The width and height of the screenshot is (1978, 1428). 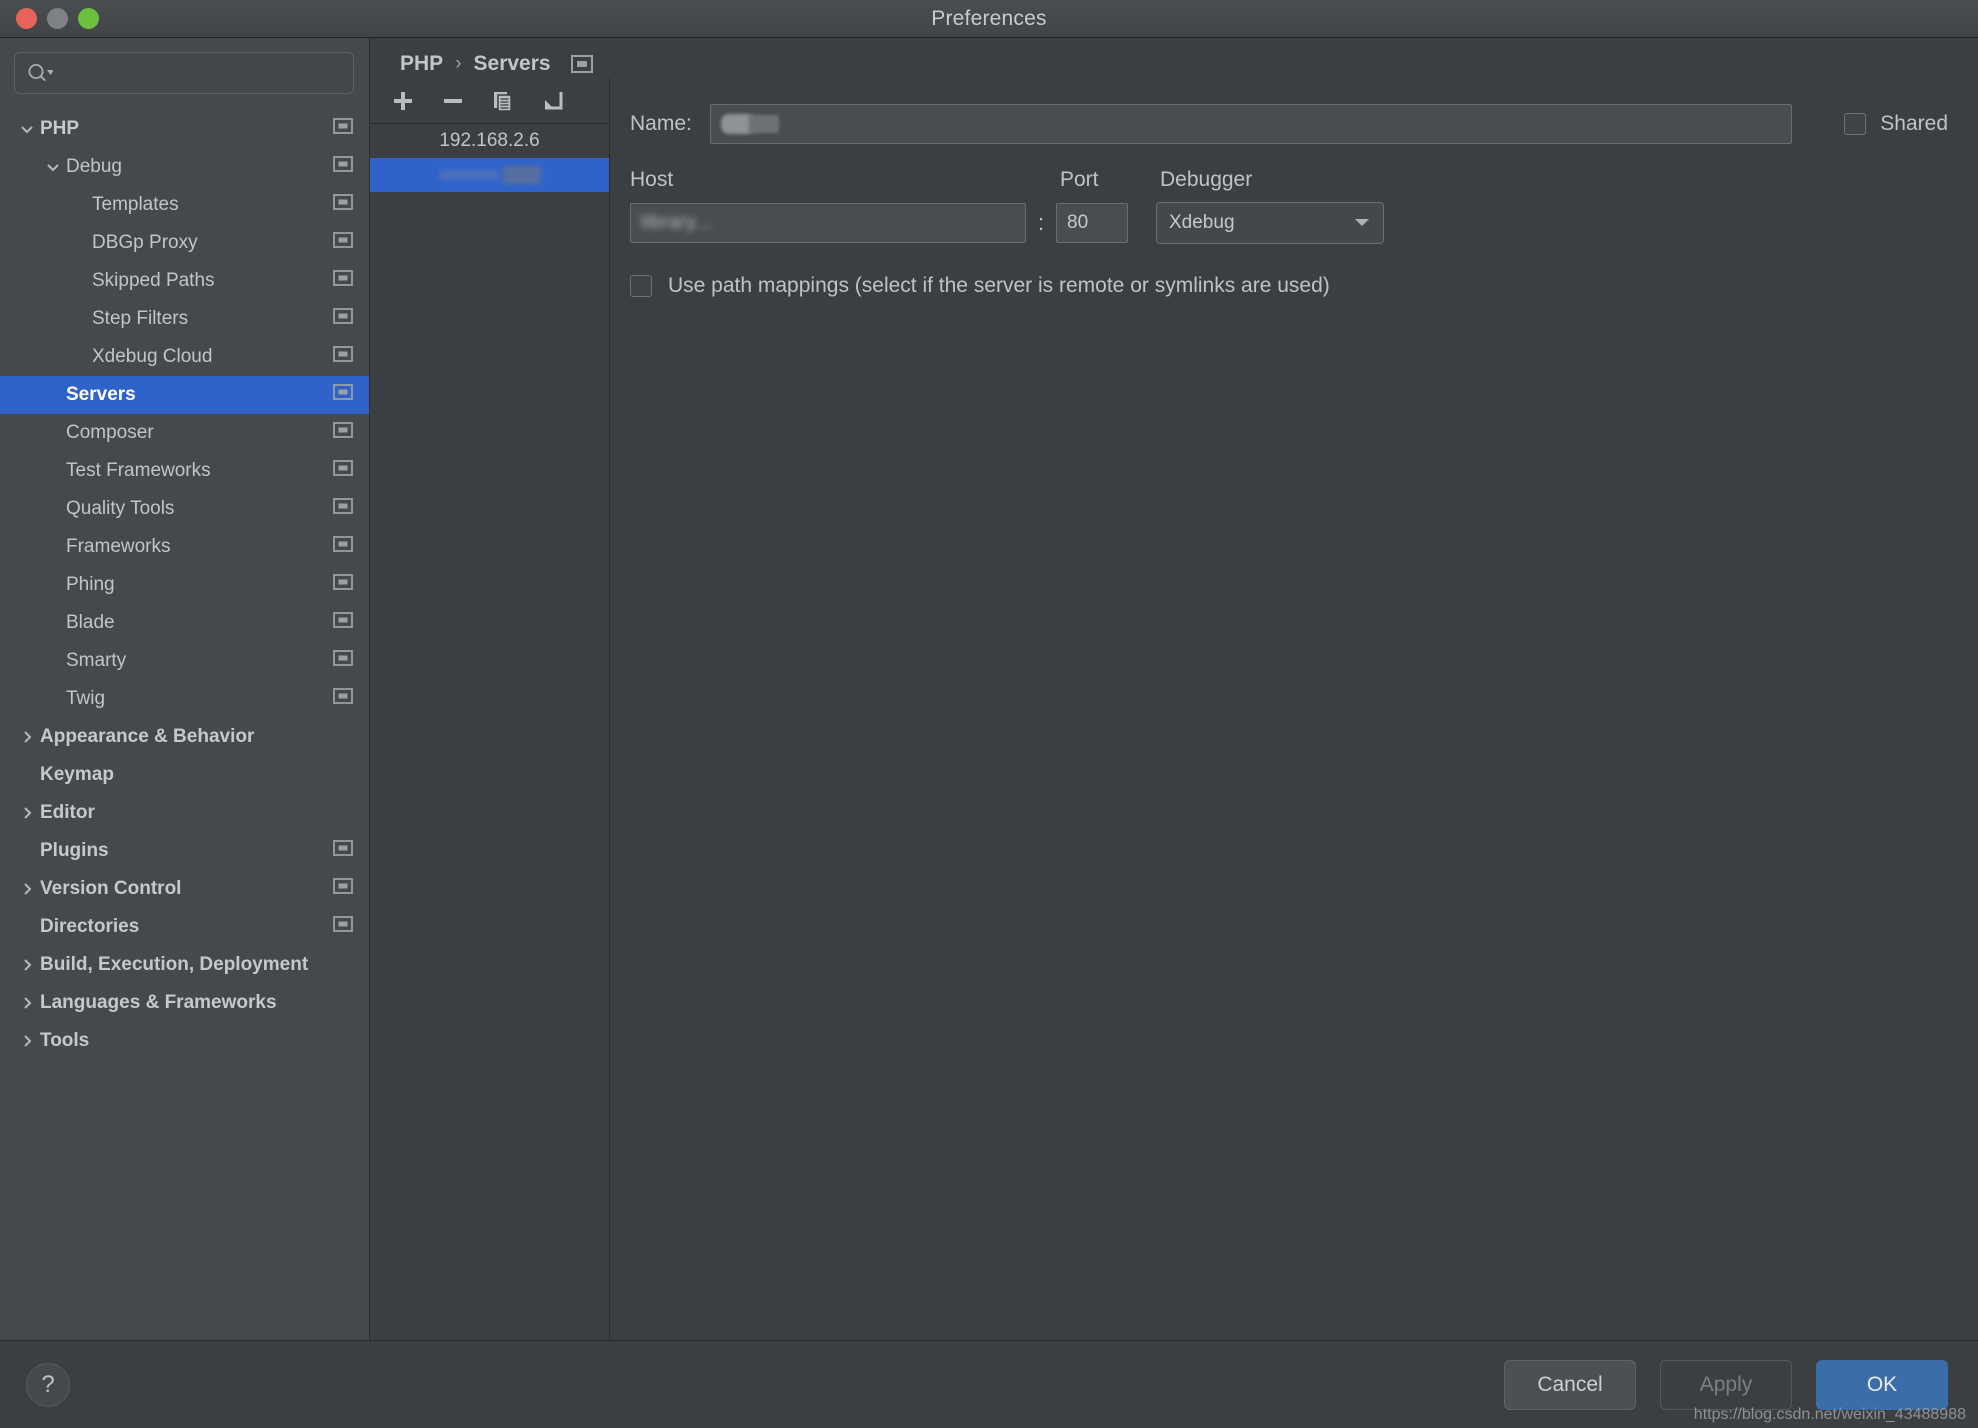 What do you see at coordinates (1202, 222) in the screenshot?
I see `debugger-value: Xdebug` at bounding box center [1202, 222].